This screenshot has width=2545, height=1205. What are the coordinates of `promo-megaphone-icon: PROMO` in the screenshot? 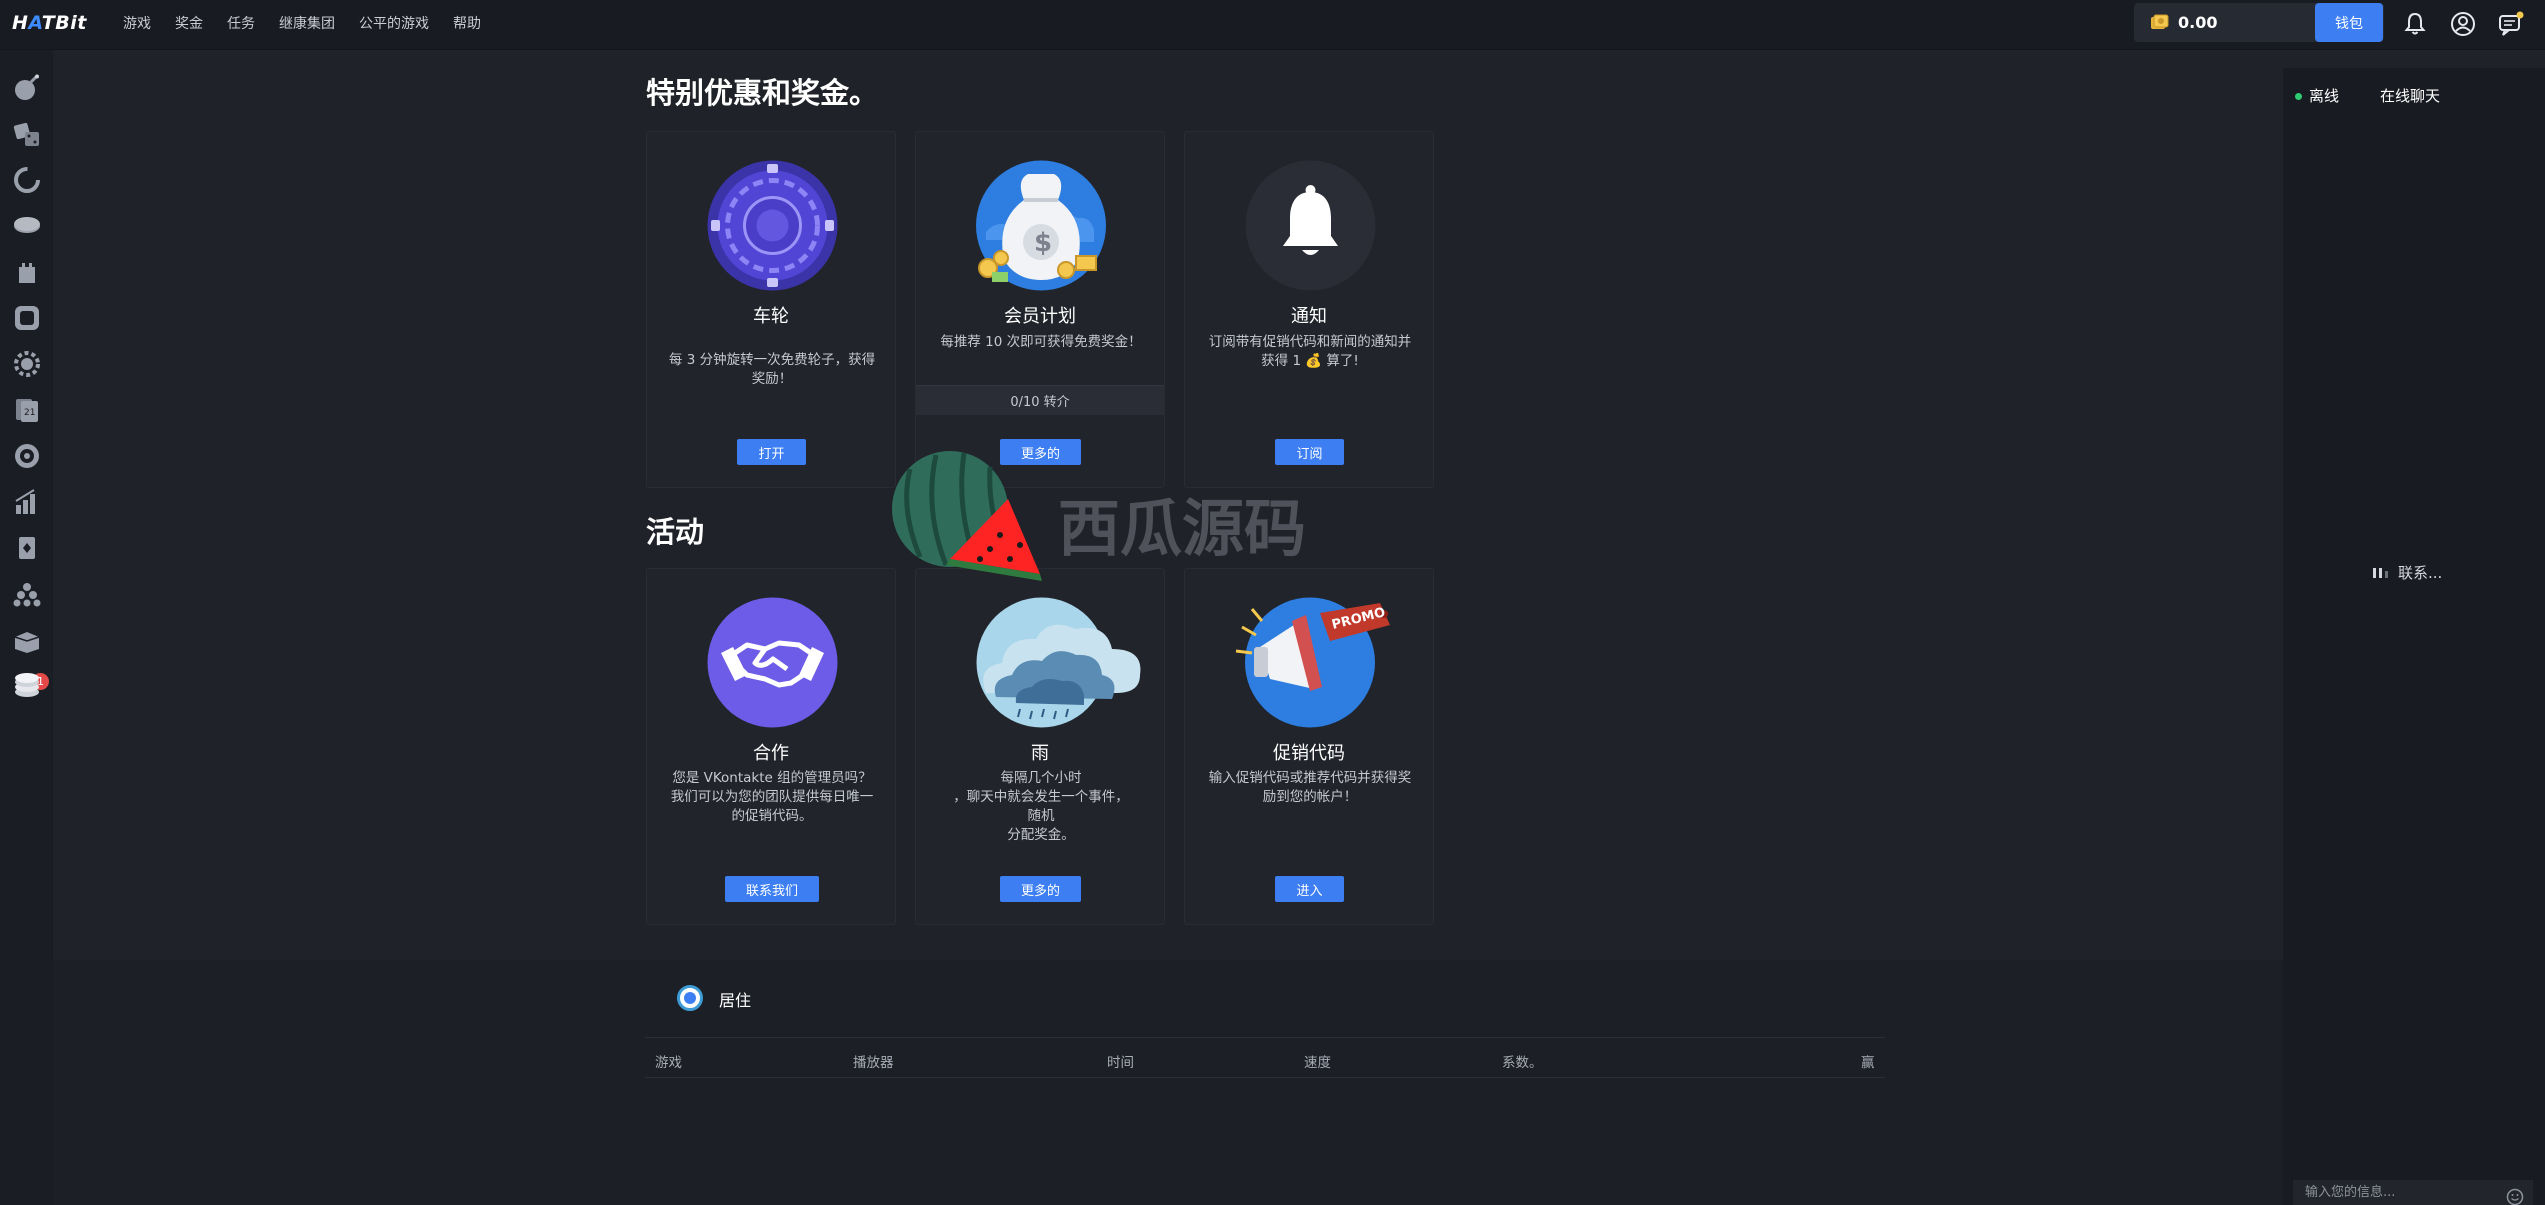 It's located at (1312, 662).